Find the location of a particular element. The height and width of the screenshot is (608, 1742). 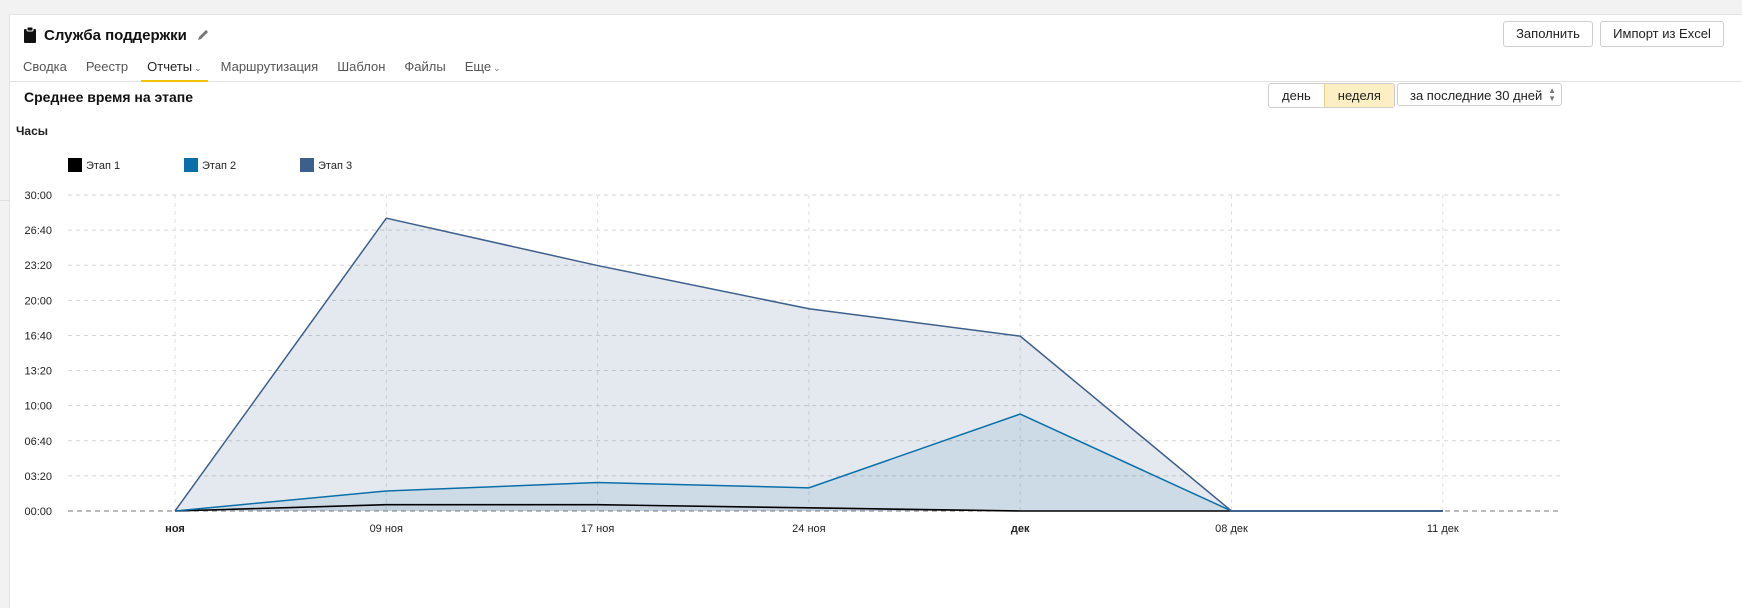

y-tick-label: 16:40 is located at coordinates (38, 336).